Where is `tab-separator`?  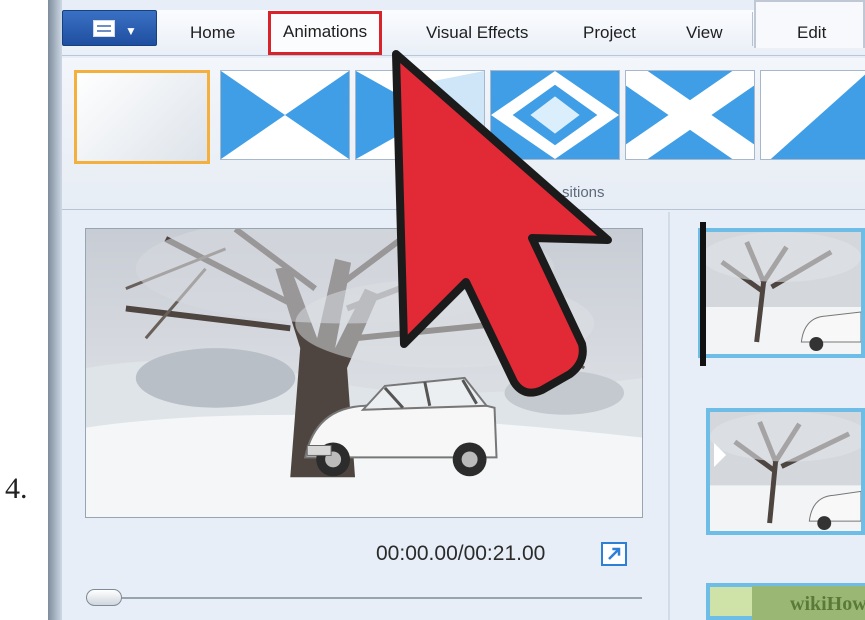 tab-separator is located at coordinates (752, 29).